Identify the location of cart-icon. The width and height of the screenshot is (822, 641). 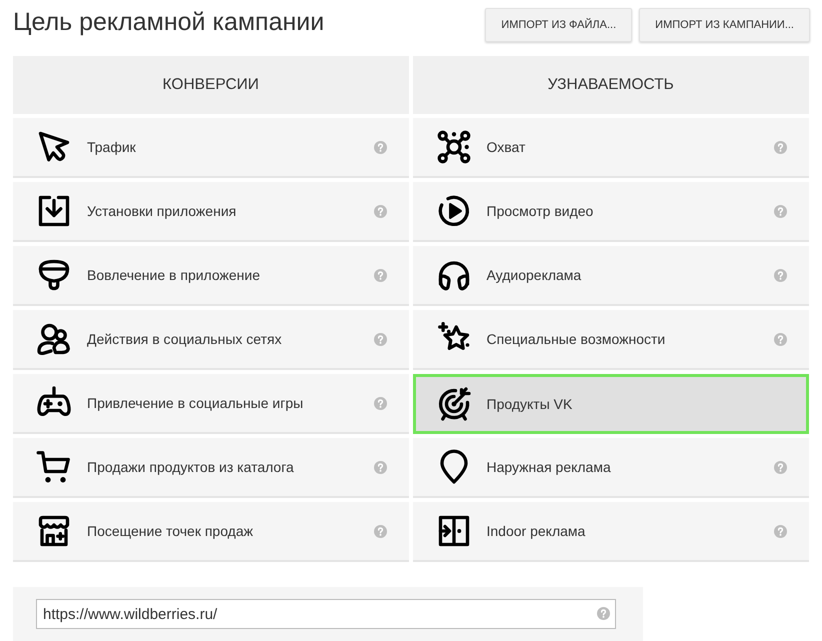
(54, 467).